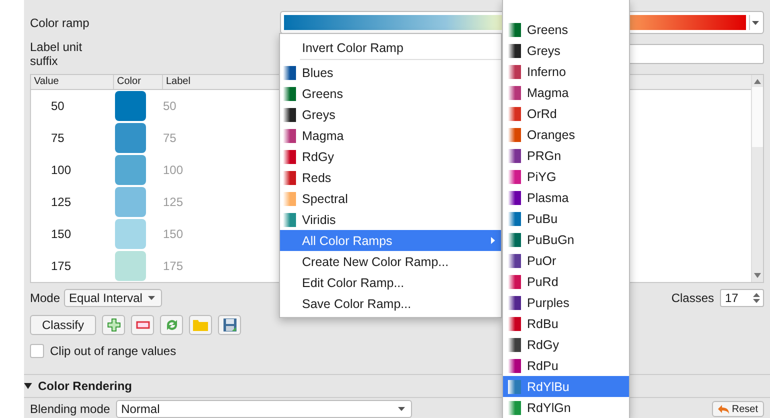 This screenshot has width=770, height=418. Describe the element at coordinates (61, 233) in the screenshot. I see `table-cell-text: 150` at that location.